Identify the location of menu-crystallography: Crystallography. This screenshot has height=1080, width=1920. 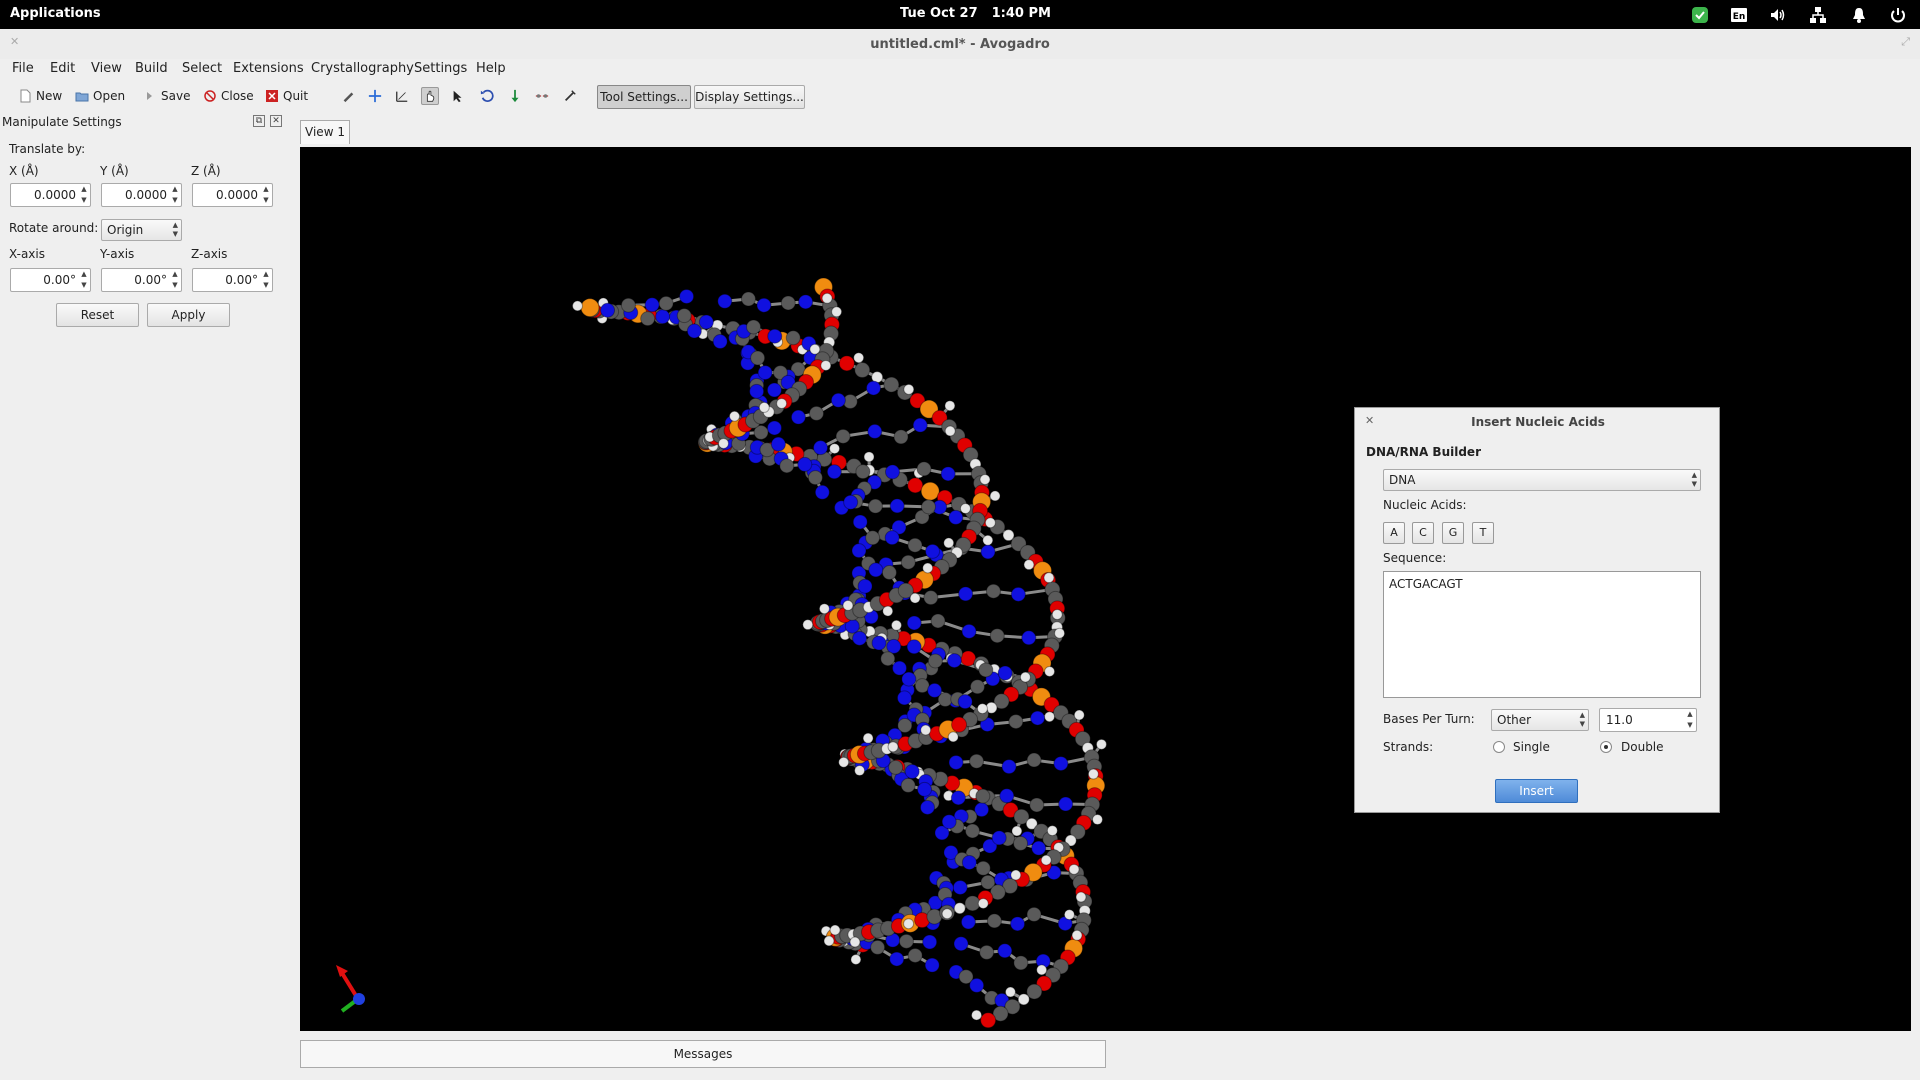
(362, 68).